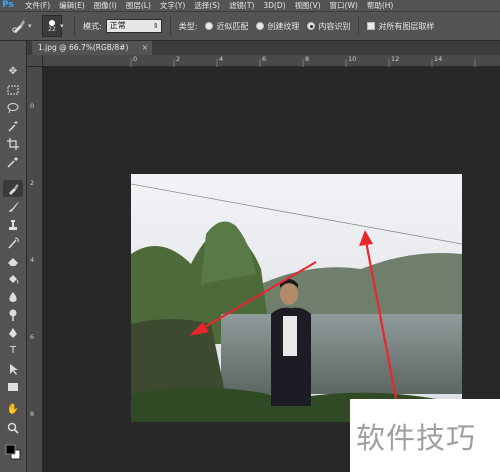 The image size is (500, 472). I want to click on radio-content-aware, so click(311, 26).